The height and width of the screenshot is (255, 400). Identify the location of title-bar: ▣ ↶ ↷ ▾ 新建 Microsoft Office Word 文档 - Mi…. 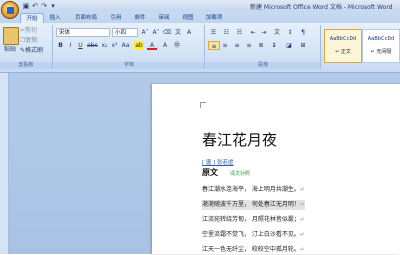
(200, 9).